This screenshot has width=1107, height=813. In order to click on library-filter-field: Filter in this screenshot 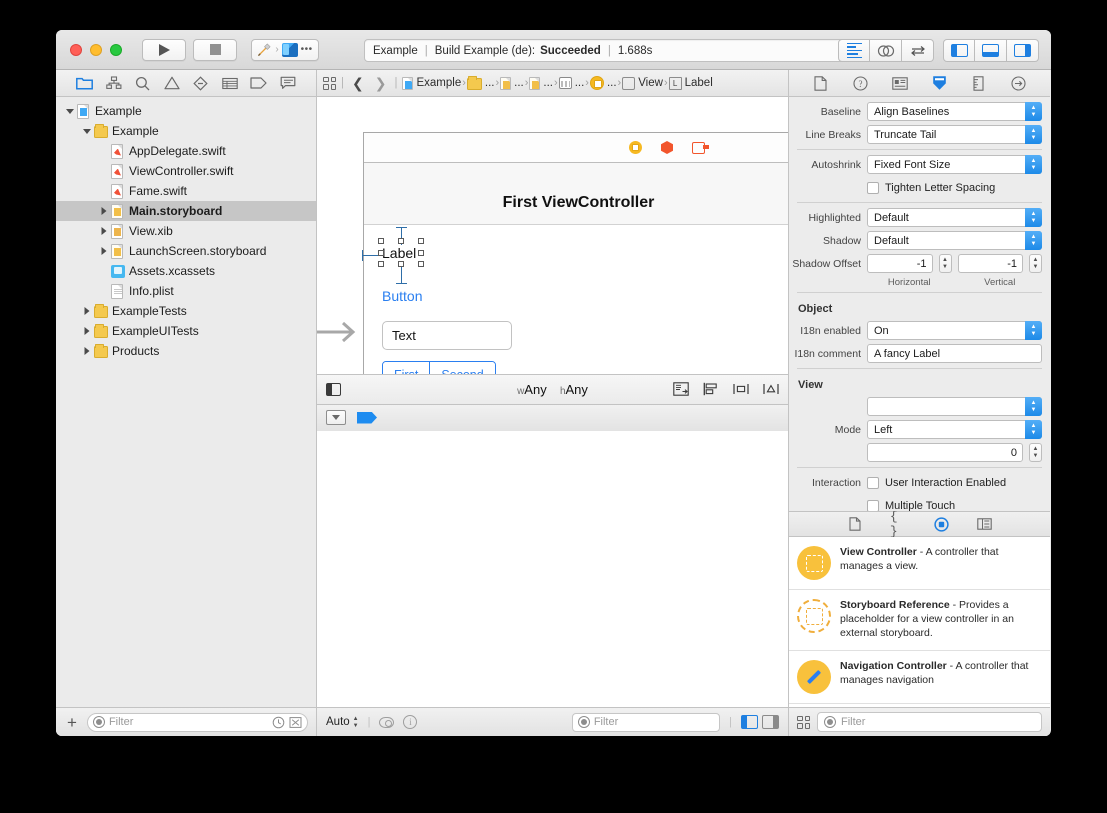, I will do `click(929, 722)`.